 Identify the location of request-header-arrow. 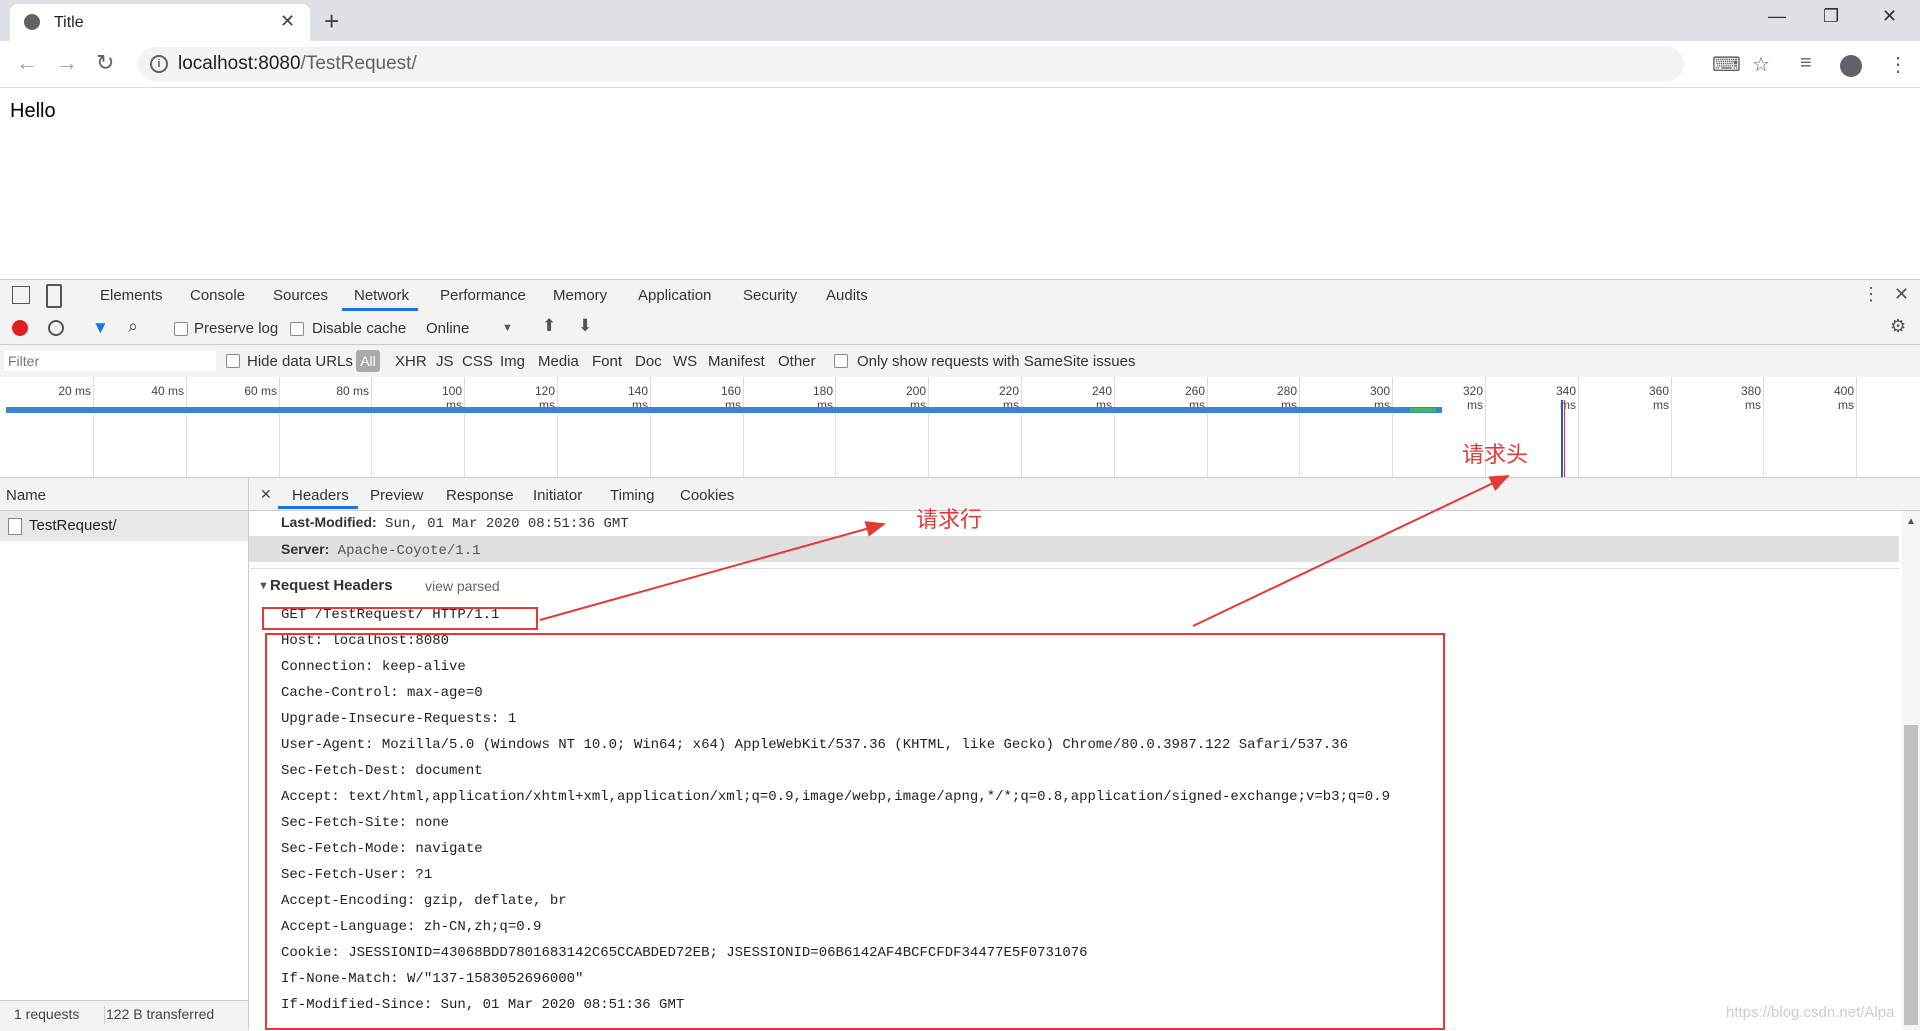
(1351, 551).